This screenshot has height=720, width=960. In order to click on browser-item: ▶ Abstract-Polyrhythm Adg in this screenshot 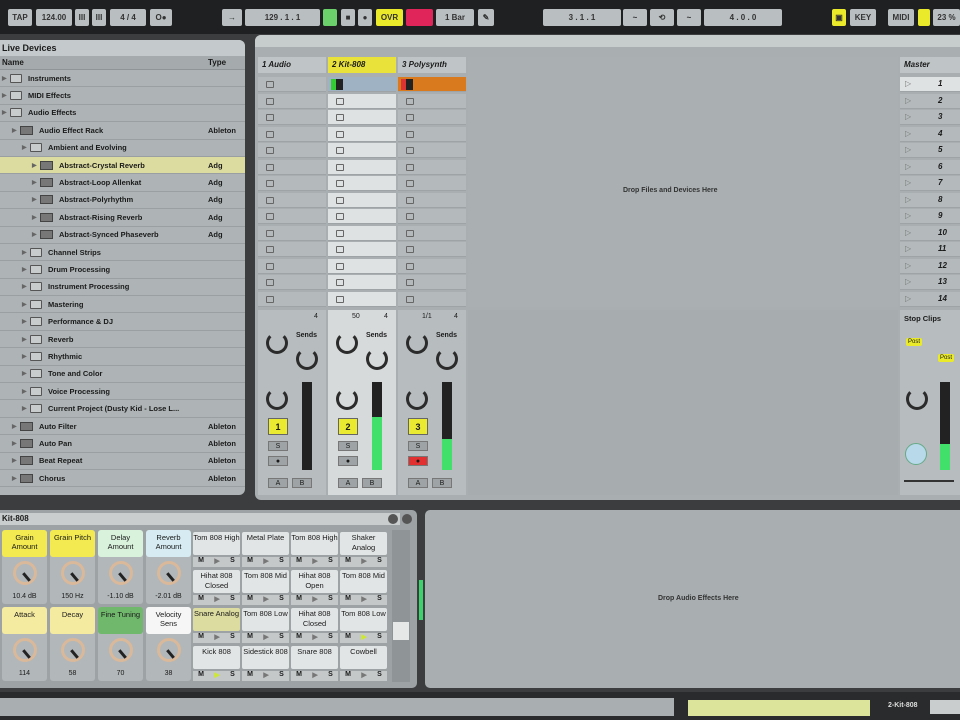, I will do `click(122, 201)`.